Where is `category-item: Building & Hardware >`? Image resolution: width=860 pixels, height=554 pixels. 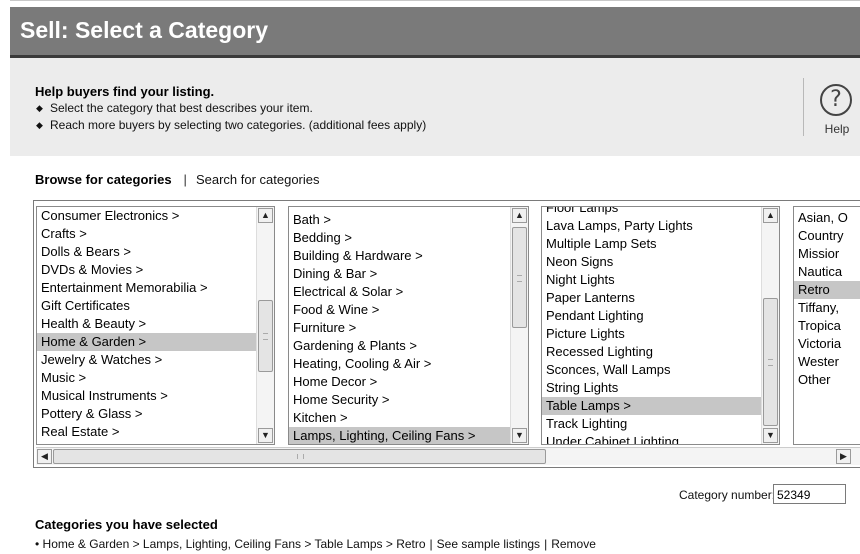
category-item: Building & Hardware > is located at coordinates (399, 256).